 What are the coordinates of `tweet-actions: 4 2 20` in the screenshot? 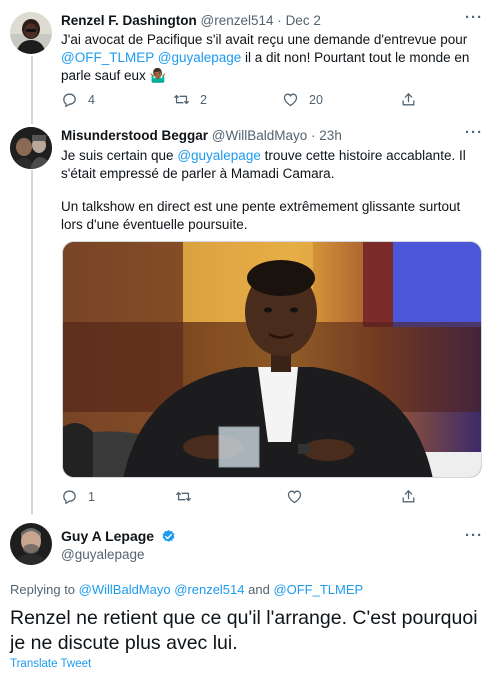 It's located at (261, 101).